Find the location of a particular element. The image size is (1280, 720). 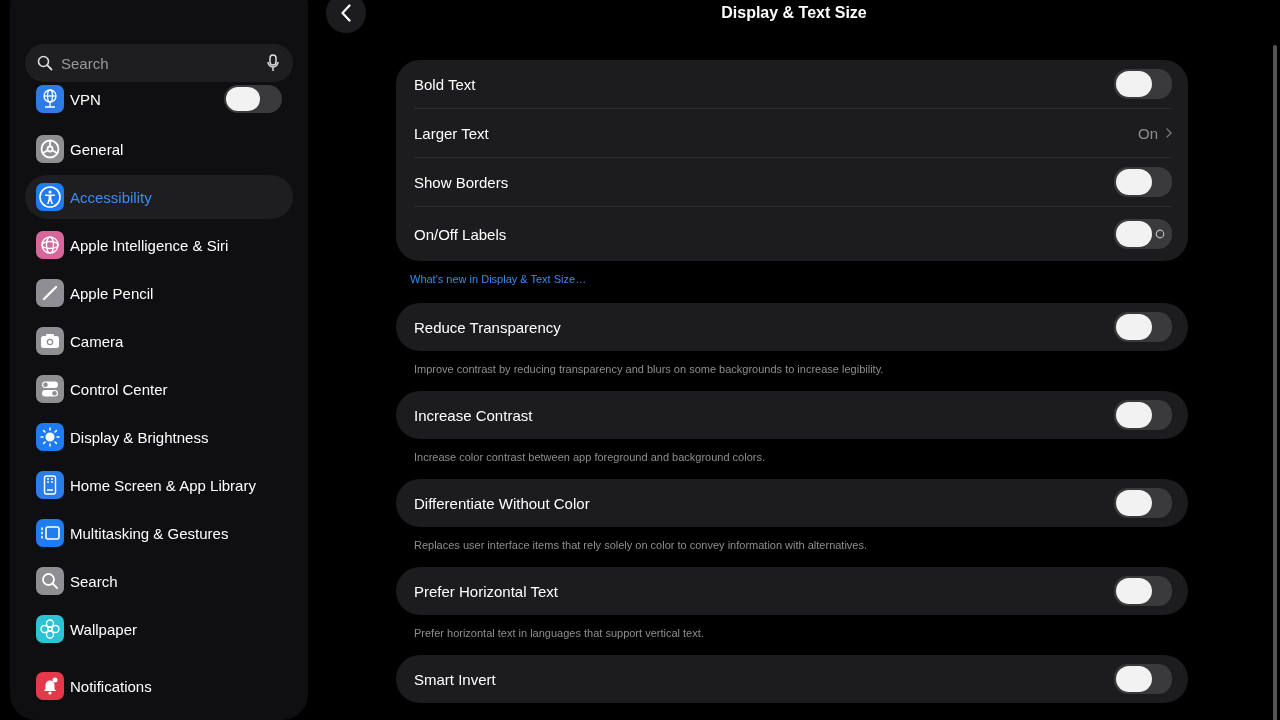

sidebar-item-label: Notifications is located at coordinates (111, 686).